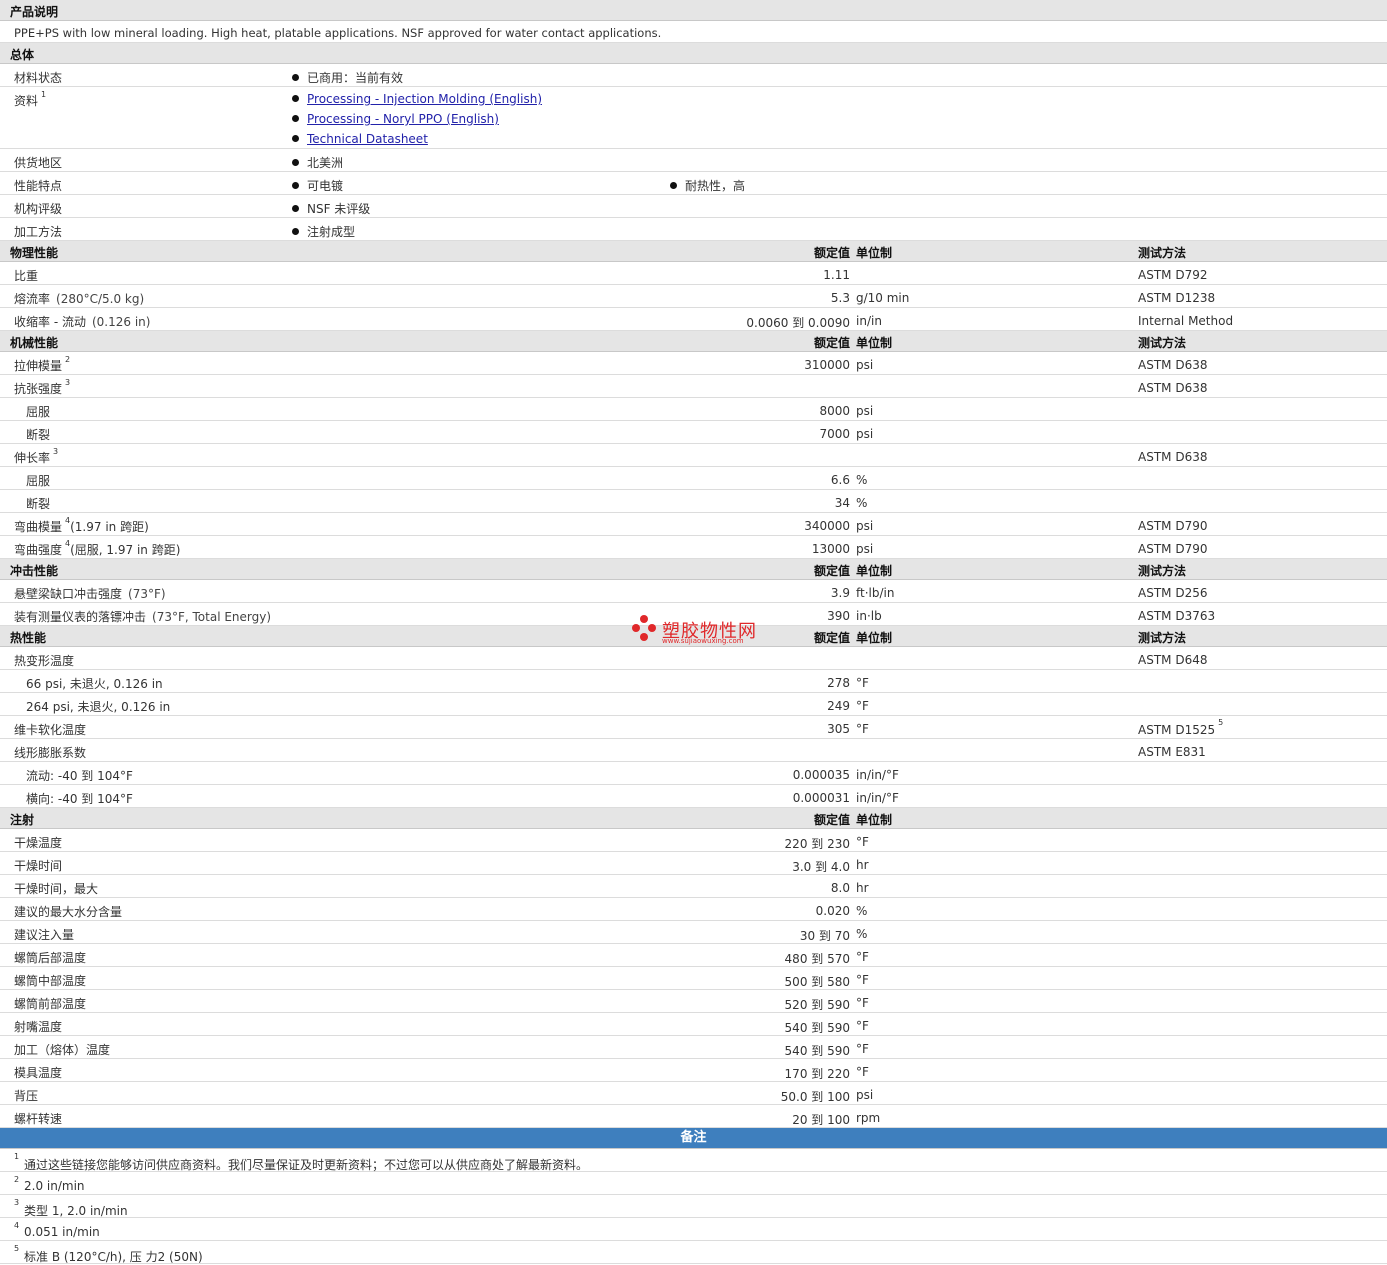  I want to click on row-method: ASTM D638, so click(1173, 365).